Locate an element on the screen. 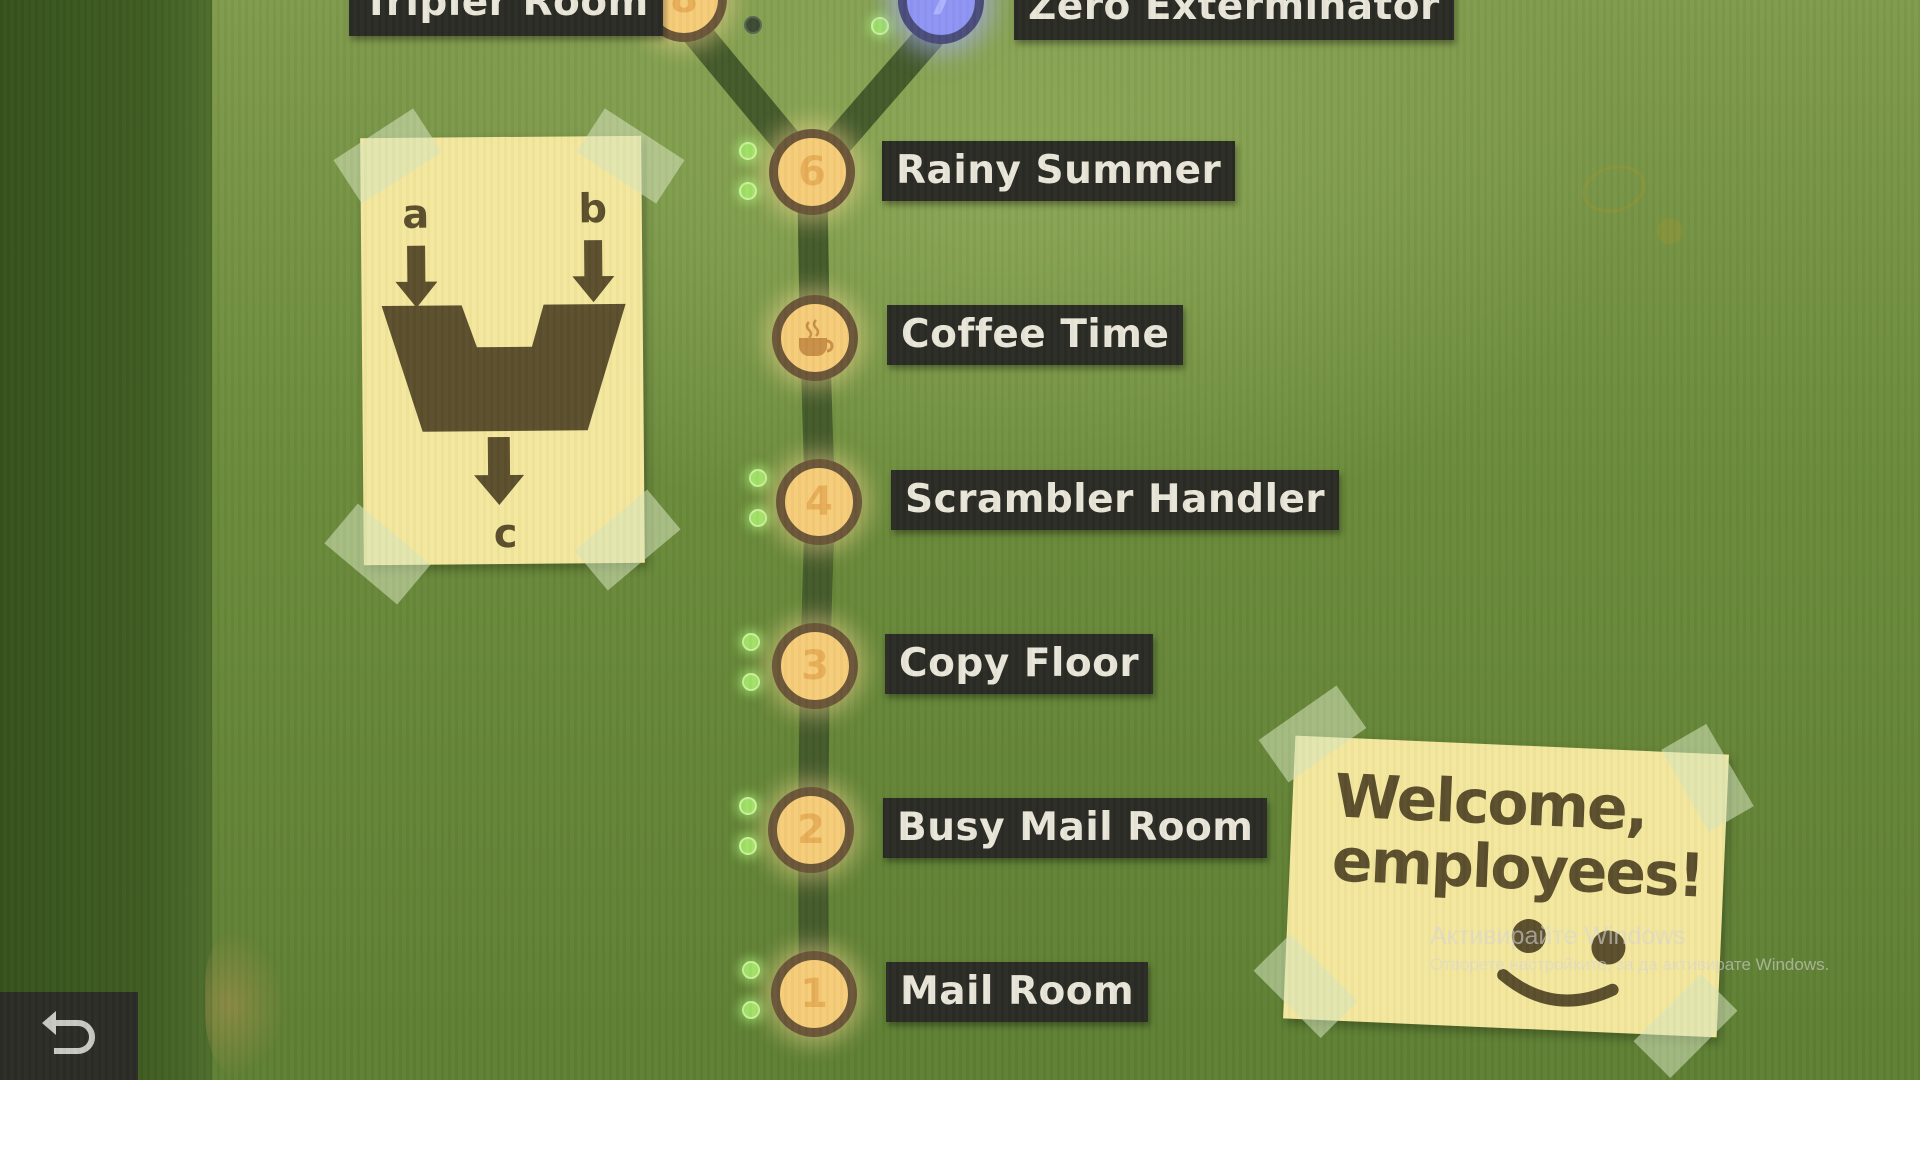 This screenshot has width=1920, height=1168. level-node-3: 3 is located at coordinates (815, 666).